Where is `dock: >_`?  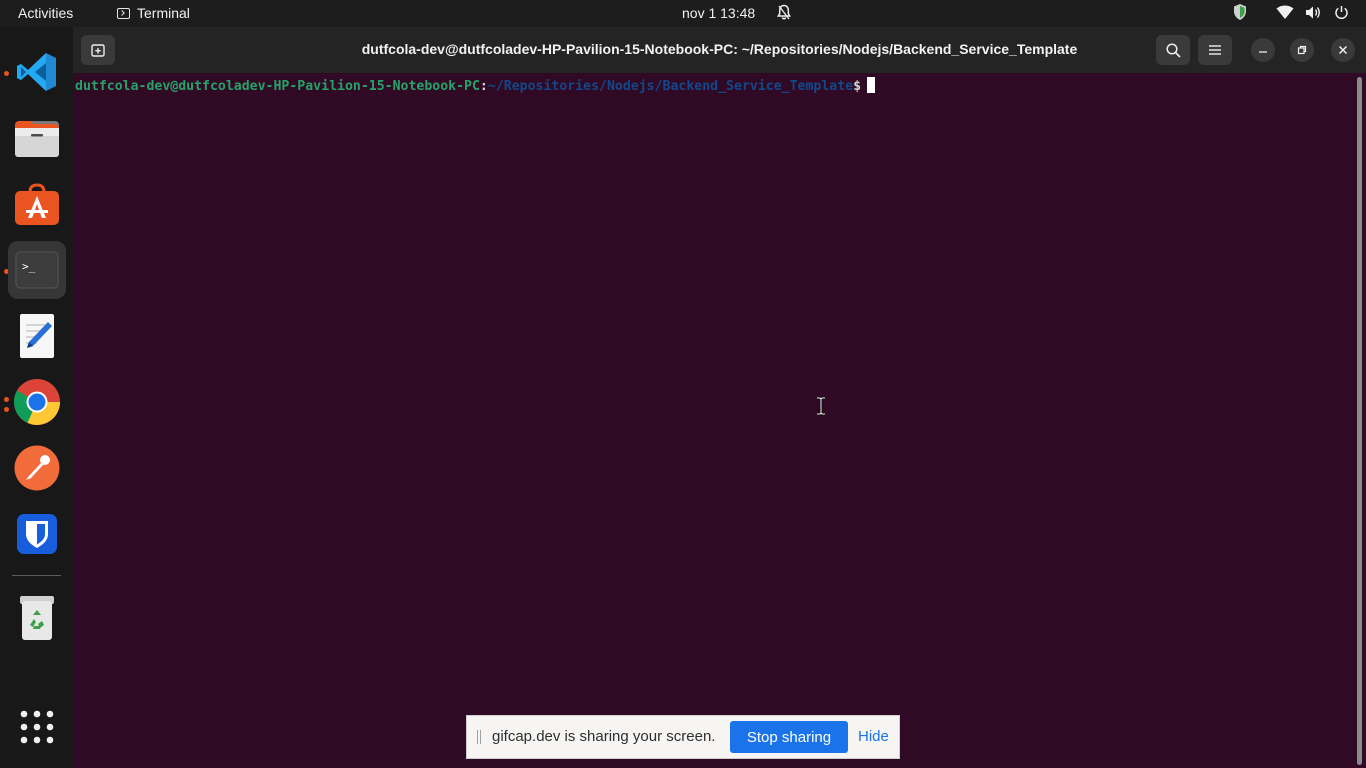
dock: >_ is located at coordinates (36, 397).